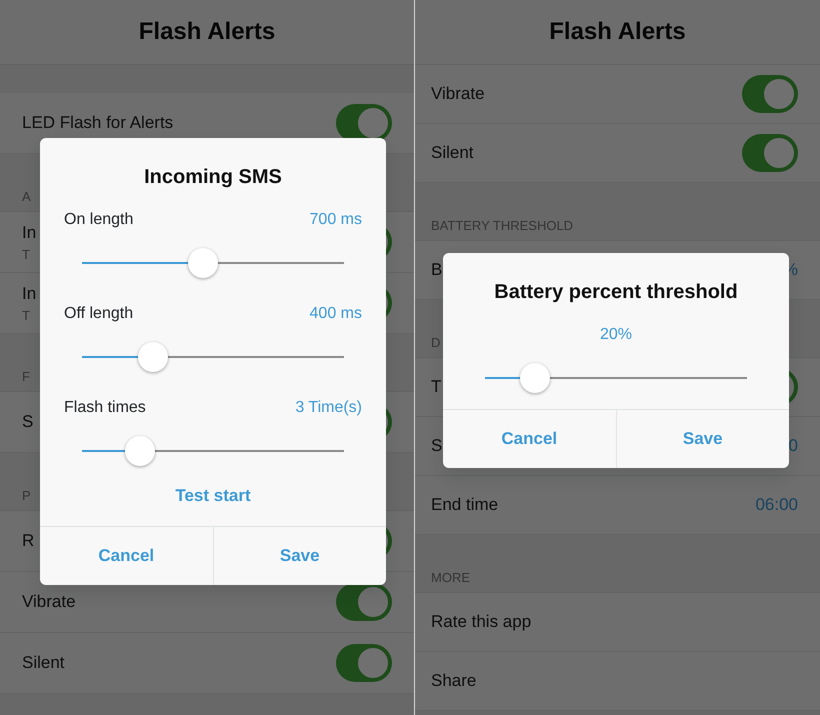 The height and width of the screenshot is (715, 820). I want to click on setting-label: LED Flash for Alerts, so click(98, 123).